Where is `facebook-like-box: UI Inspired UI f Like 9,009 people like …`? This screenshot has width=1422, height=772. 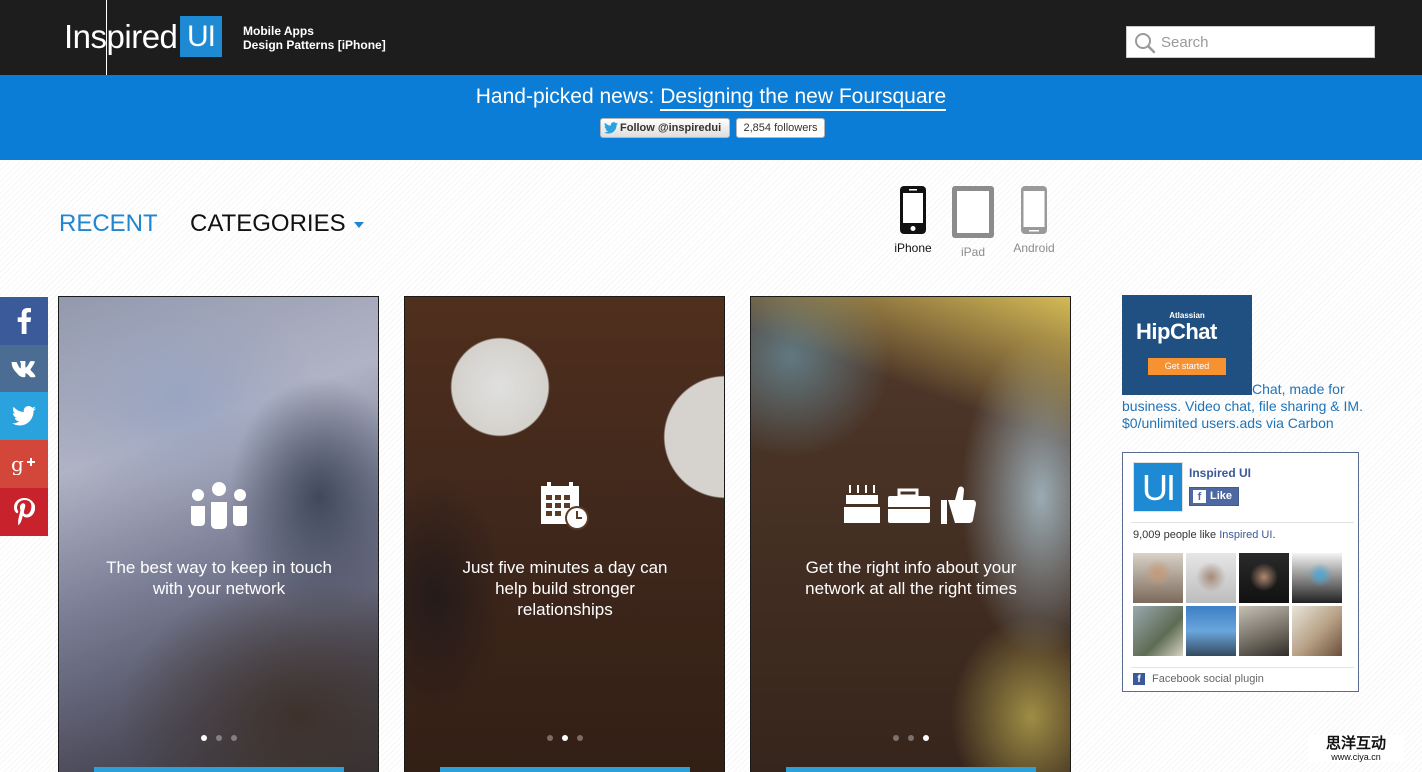 facebook-like-box: UI Inspired UI f Like 9,009 people like … is located at coordinates (1240, 572).